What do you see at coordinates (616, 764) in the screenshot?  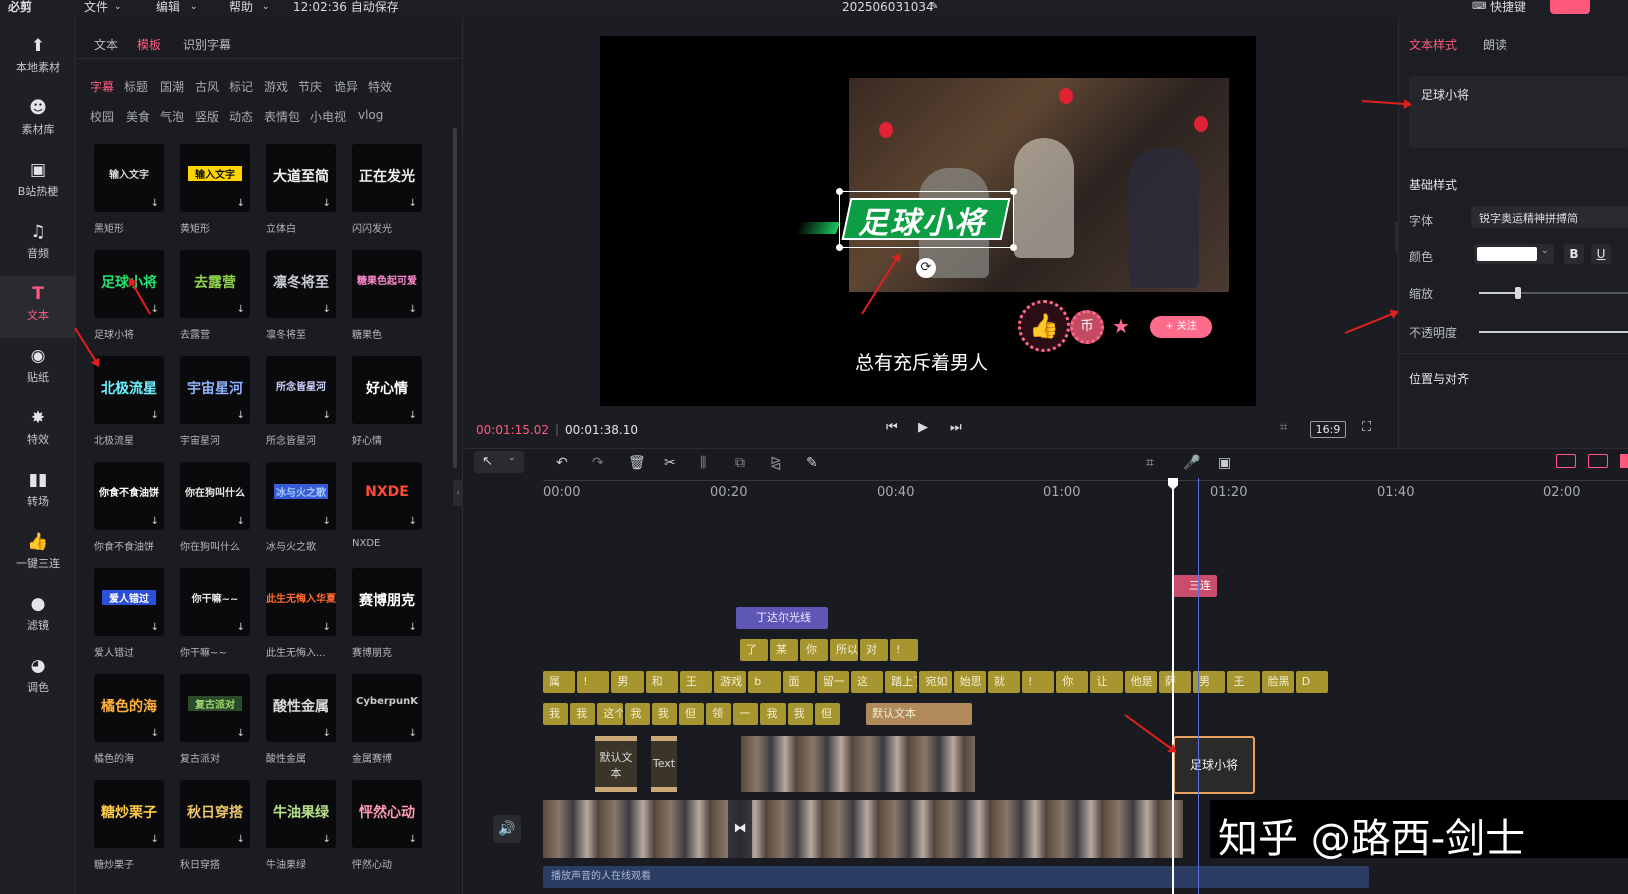 I see `template-clip: 默认文本` at bounding box center [616, 764].